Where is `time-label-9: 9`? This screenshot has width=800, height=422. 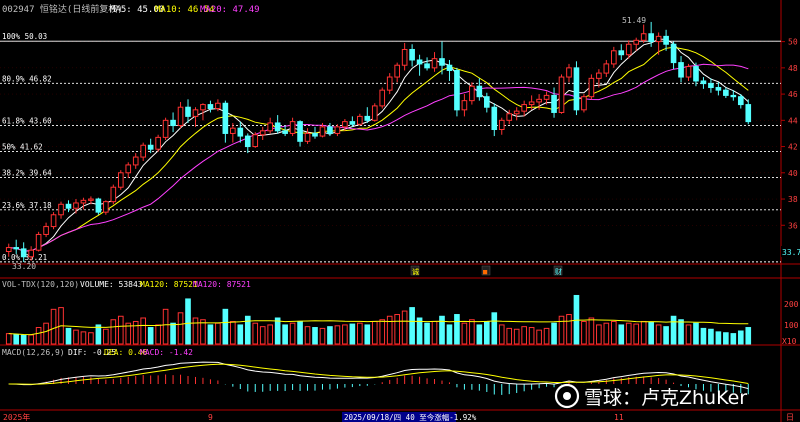
time-label-9: 9 is located at coordinates (210, 417).